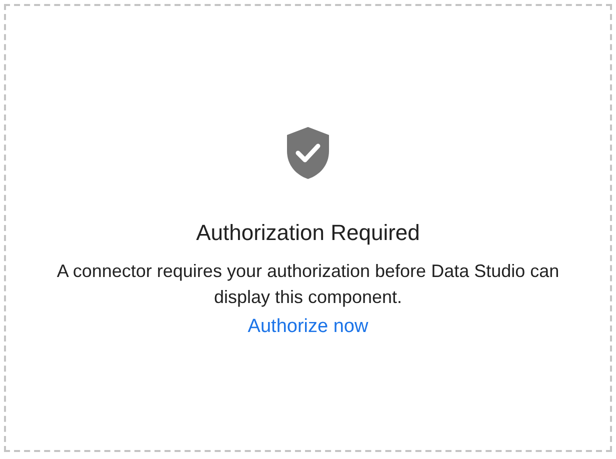 The width and height of the screenshot is (616, 459). I want to click on shield-check-icon, so click(308, 153).